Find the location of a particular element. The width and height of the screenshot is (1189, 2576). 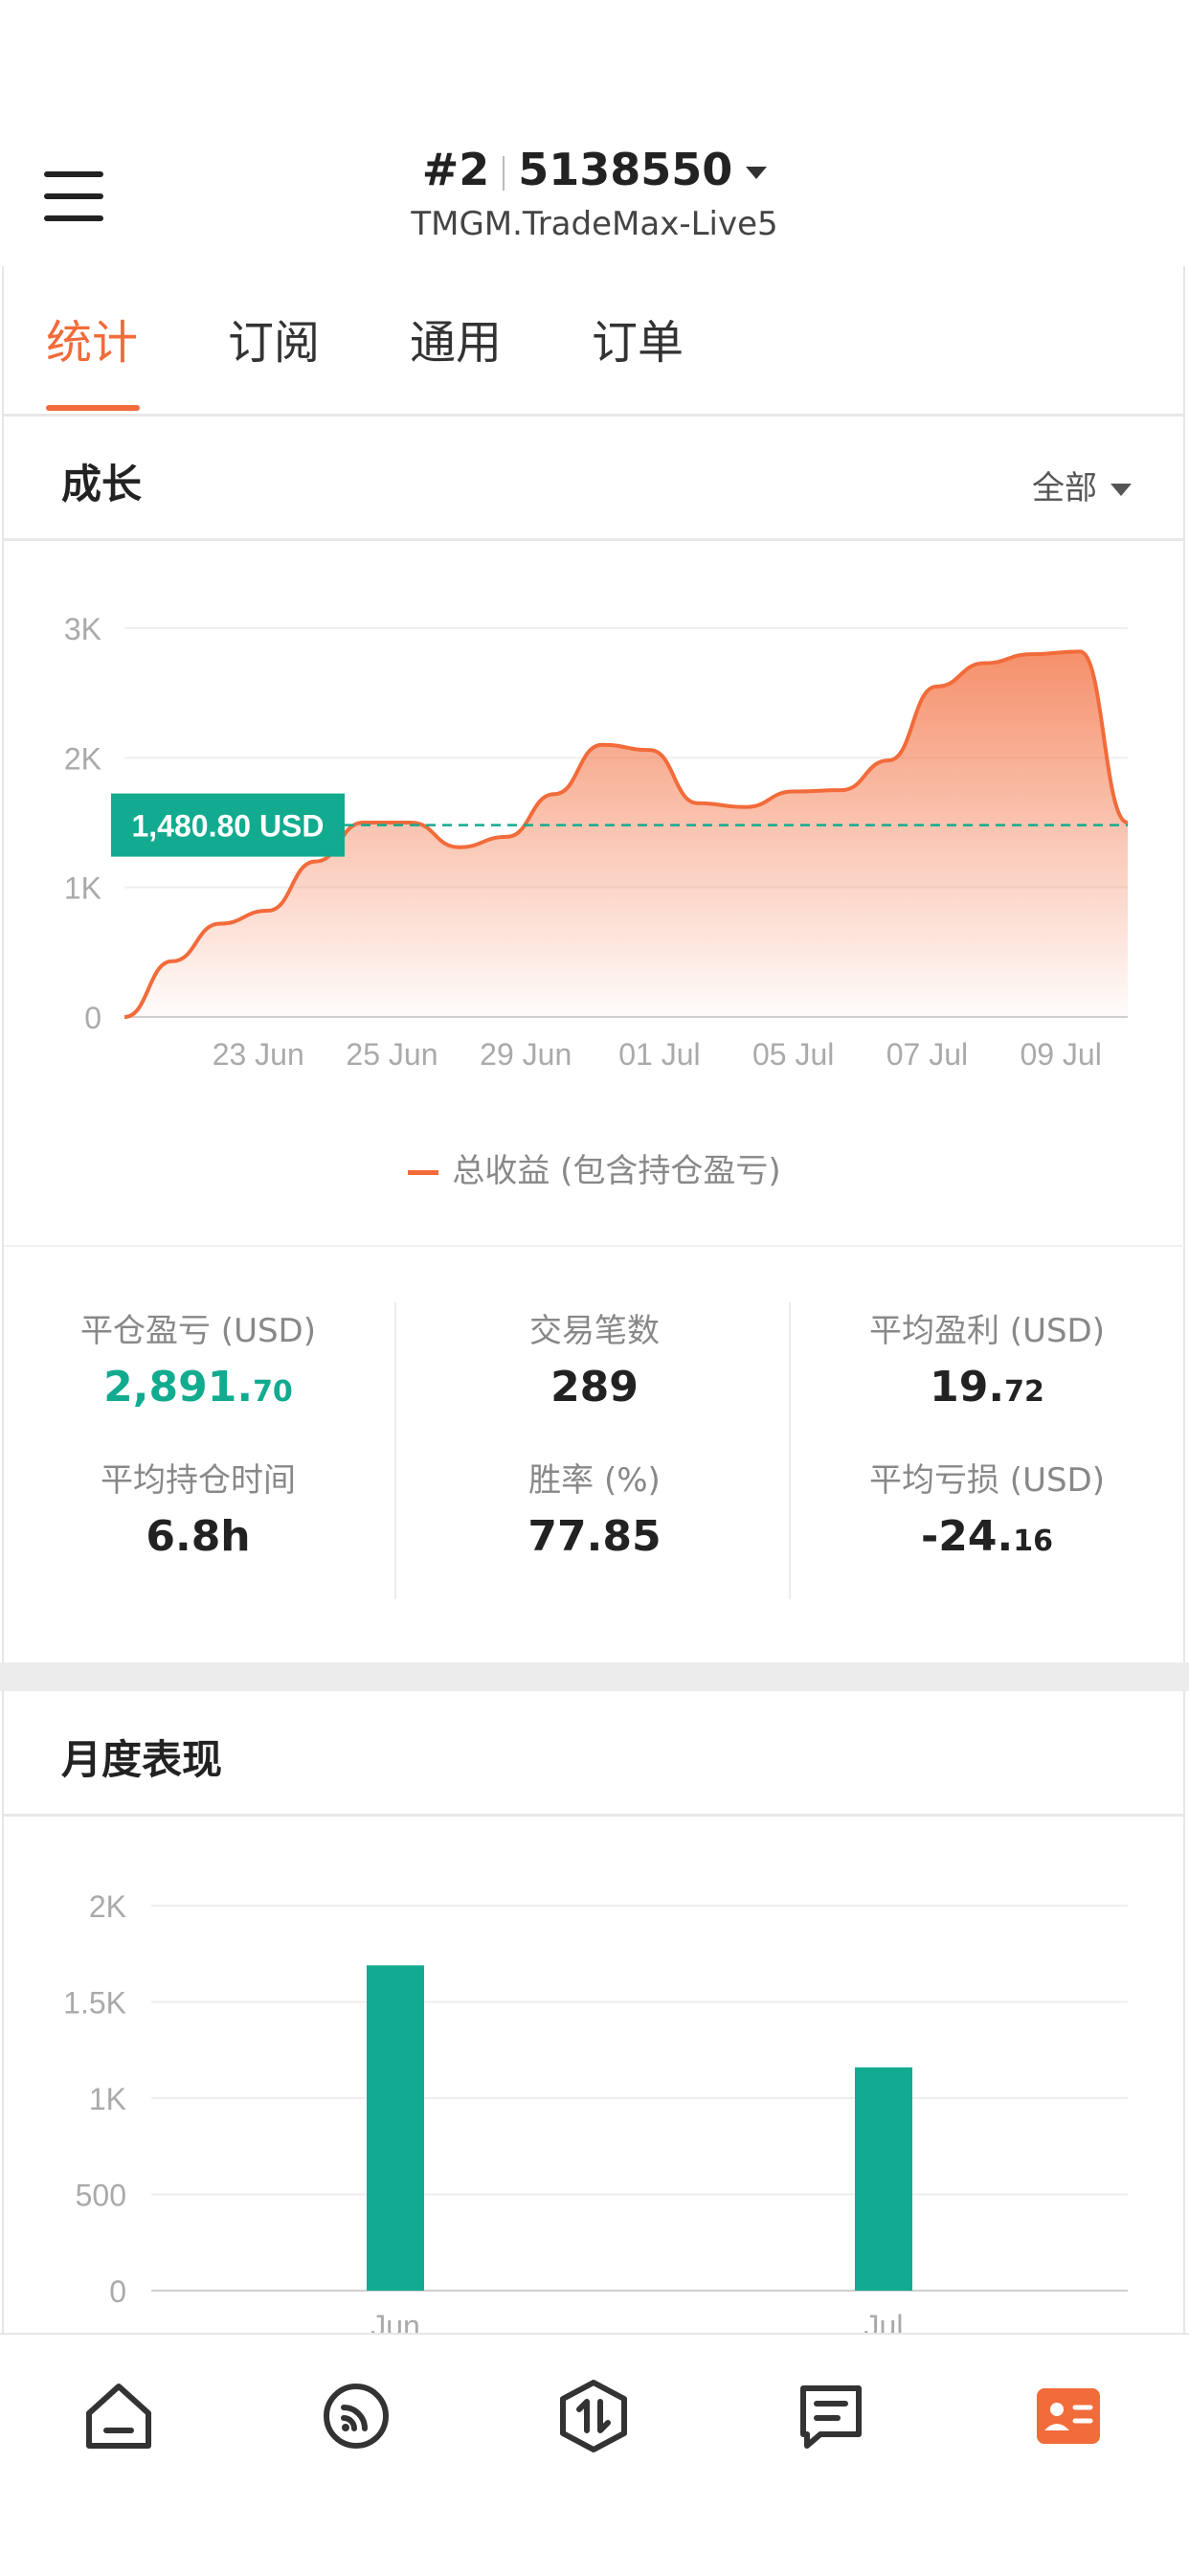

stat-value: 6.8h is located at coordinates (198, 1536).